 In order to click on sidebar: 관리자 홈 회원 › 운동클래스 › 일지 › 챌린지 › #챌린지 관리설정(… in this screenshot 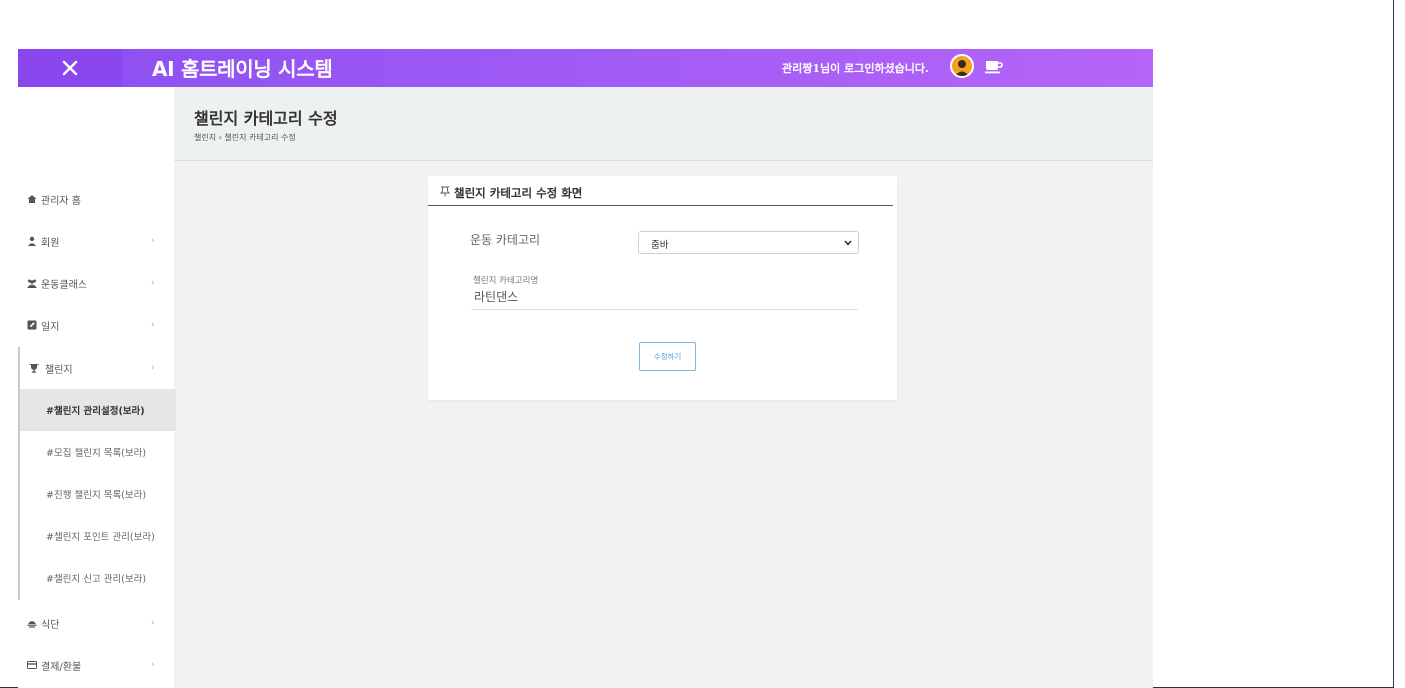, I will do `click(97, 387)`.